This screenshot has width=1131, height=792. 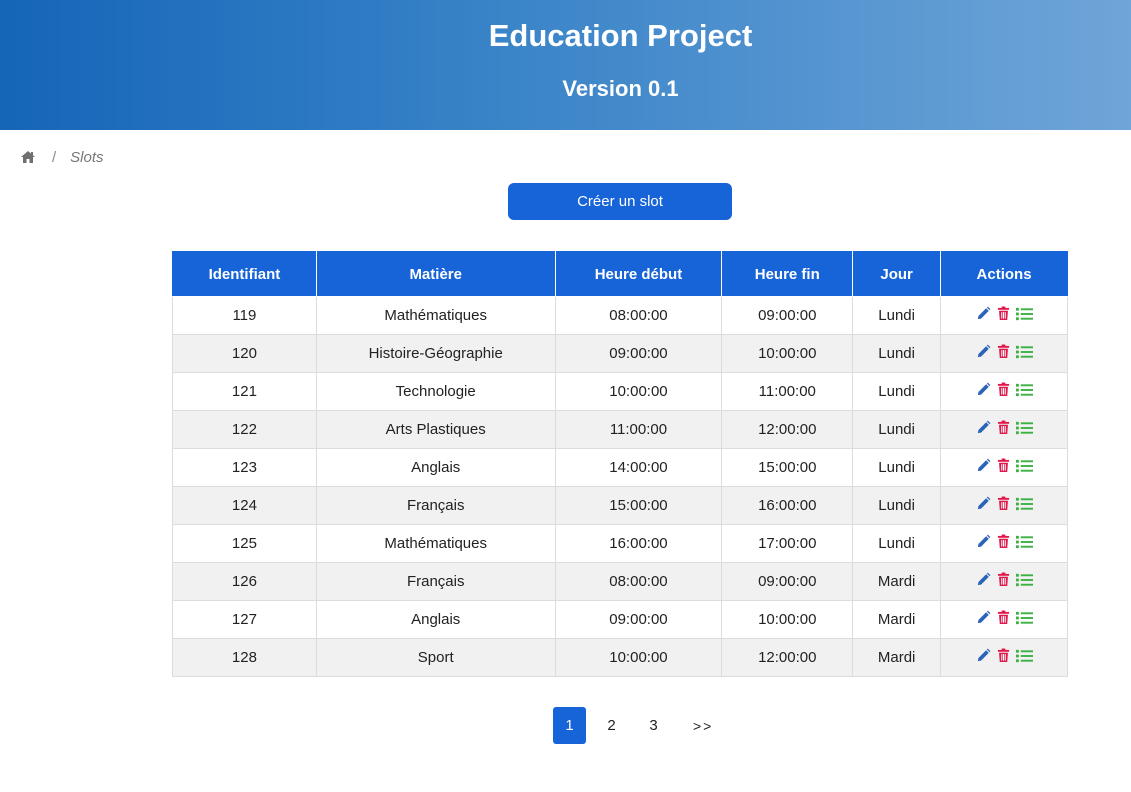 I want to click on cell-identifiant: 121, so click(x=244, y=391).